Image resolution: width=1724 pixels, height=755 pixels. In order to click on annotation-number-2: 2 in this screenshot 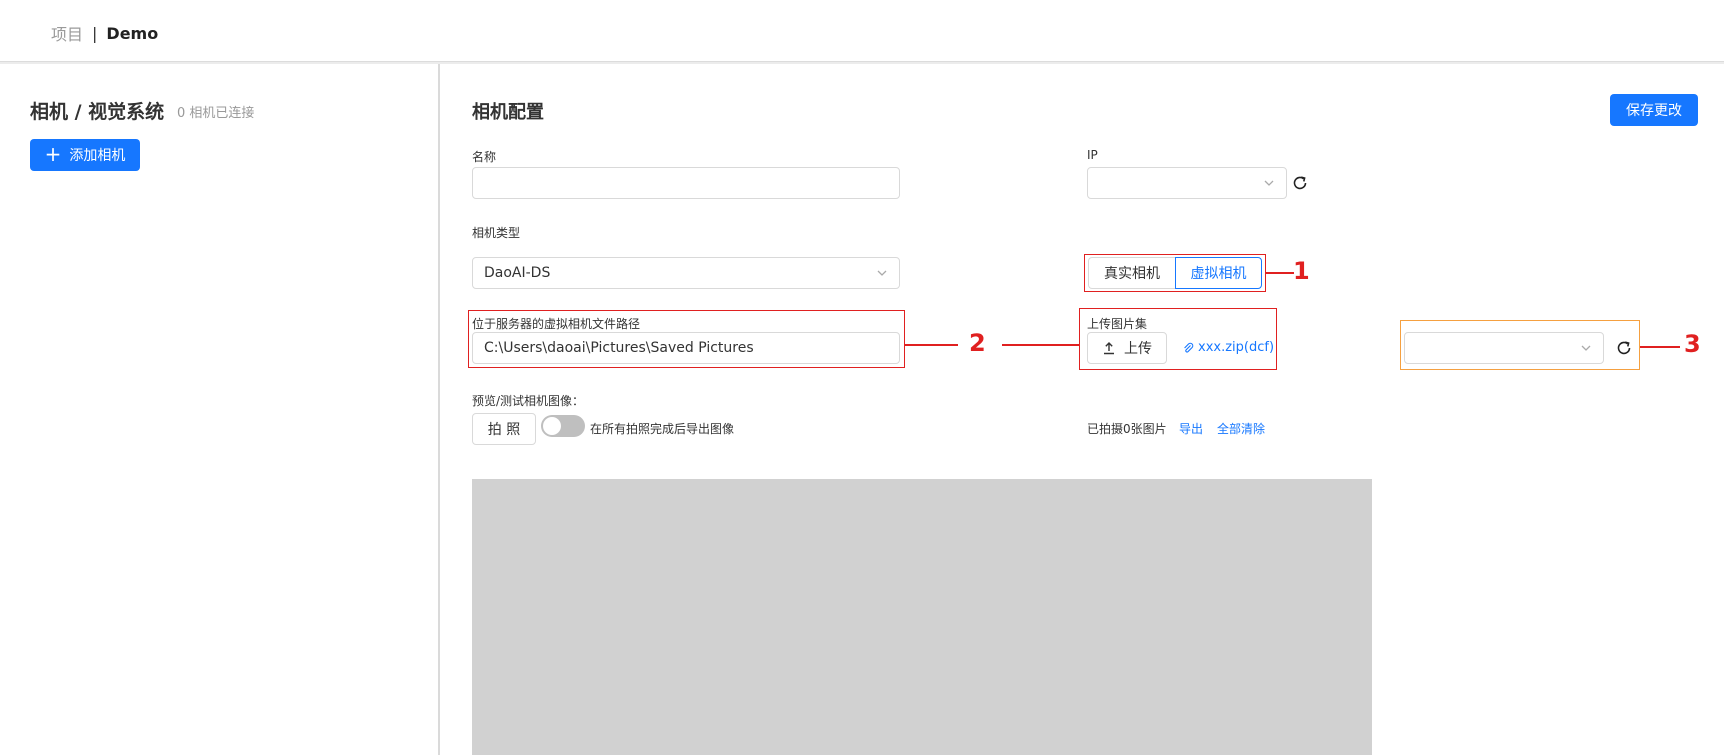, I will do `click(977, 343)`.